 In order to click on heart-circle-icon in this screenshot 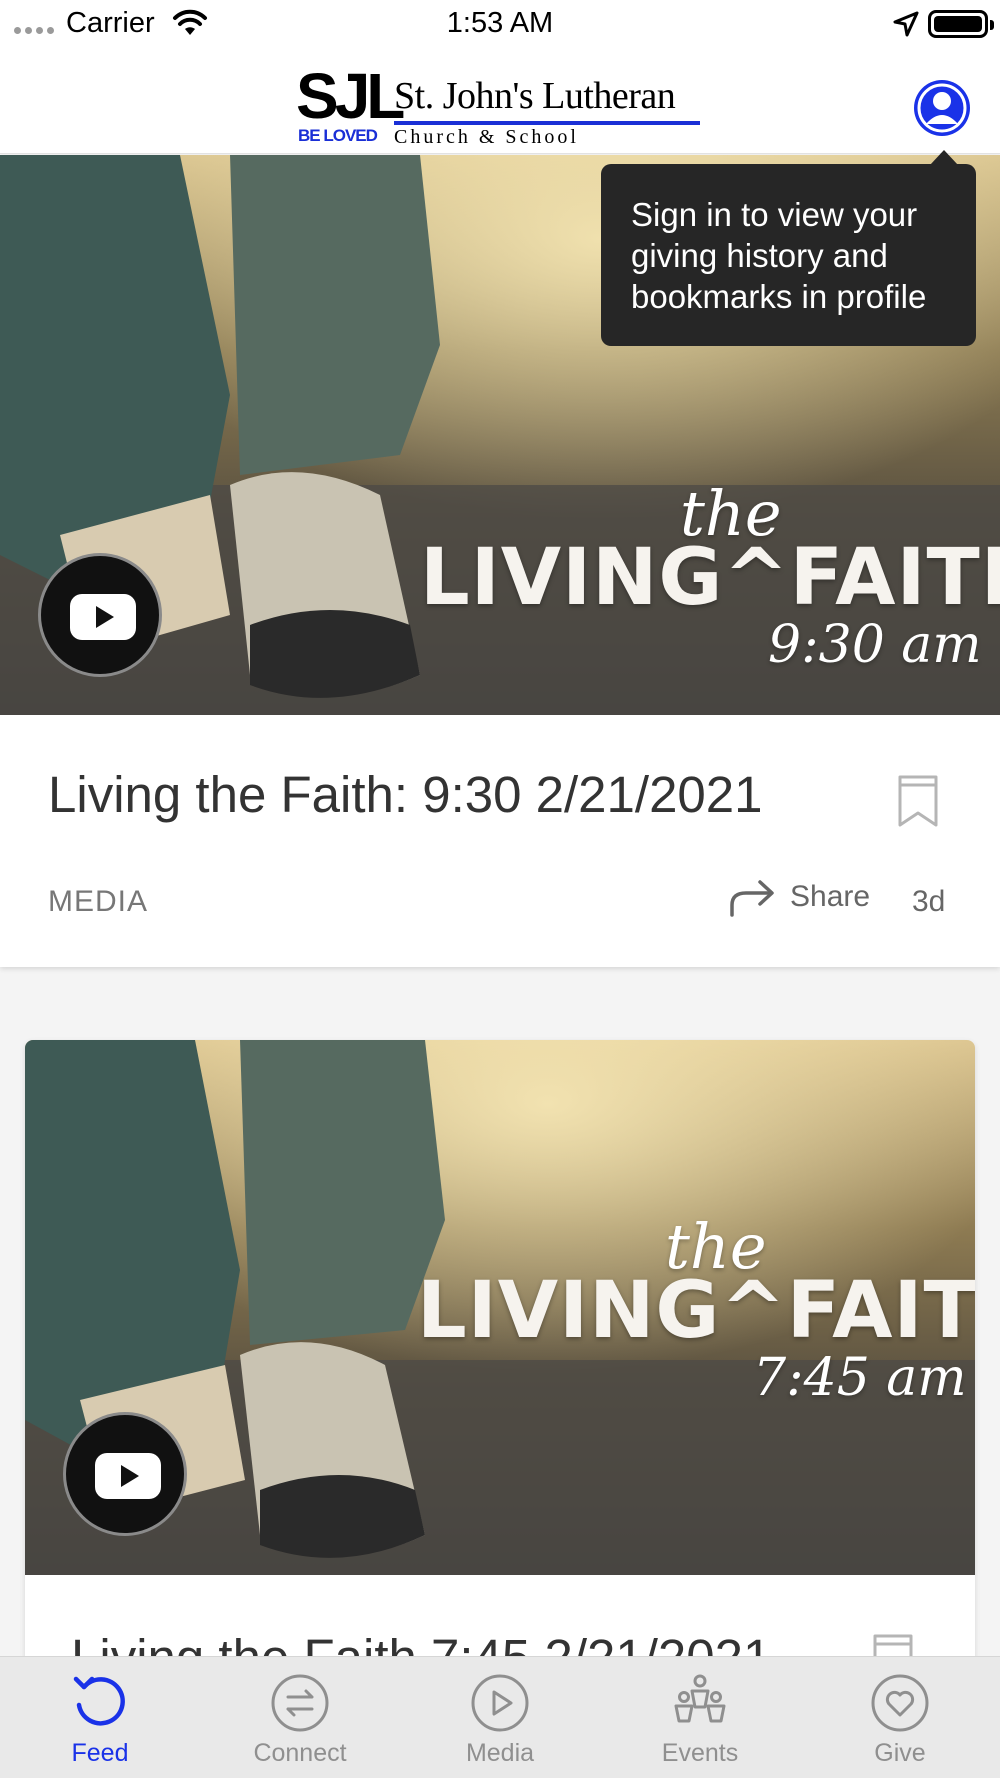, I will do `click(900, 1703)`.